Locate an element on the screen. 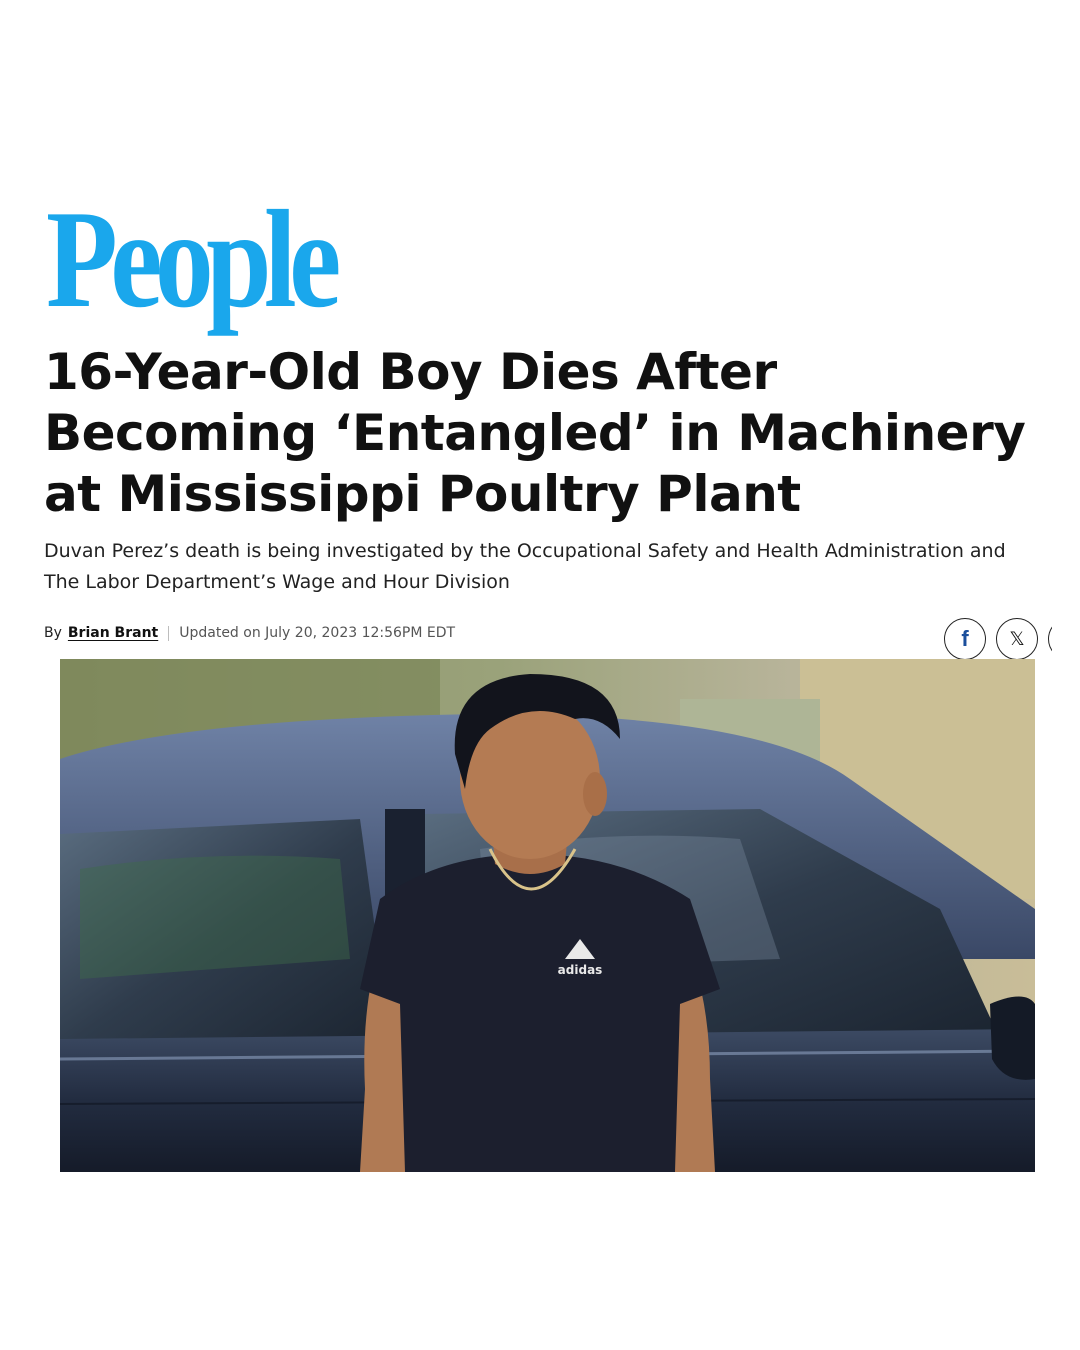 The image size is (1080, 1350). facebook-share-button: f is located at coordinates (965, 639).